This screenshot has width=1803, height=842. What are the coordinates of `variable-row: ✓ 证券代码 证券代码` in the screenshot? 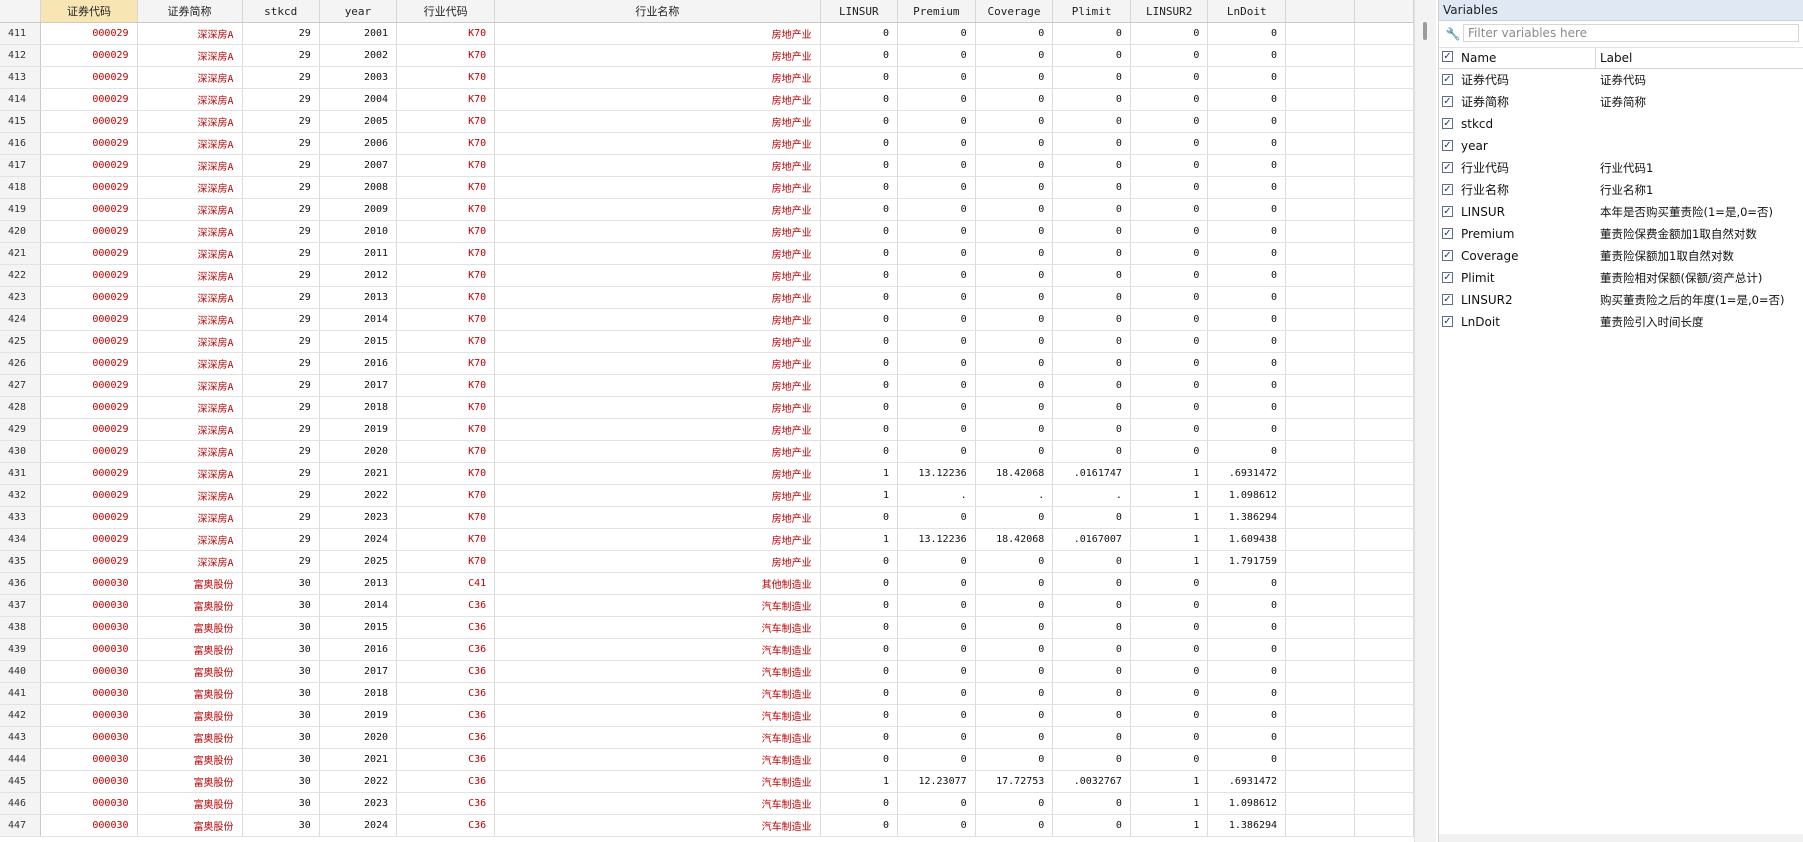 It's located at (1621, 80).